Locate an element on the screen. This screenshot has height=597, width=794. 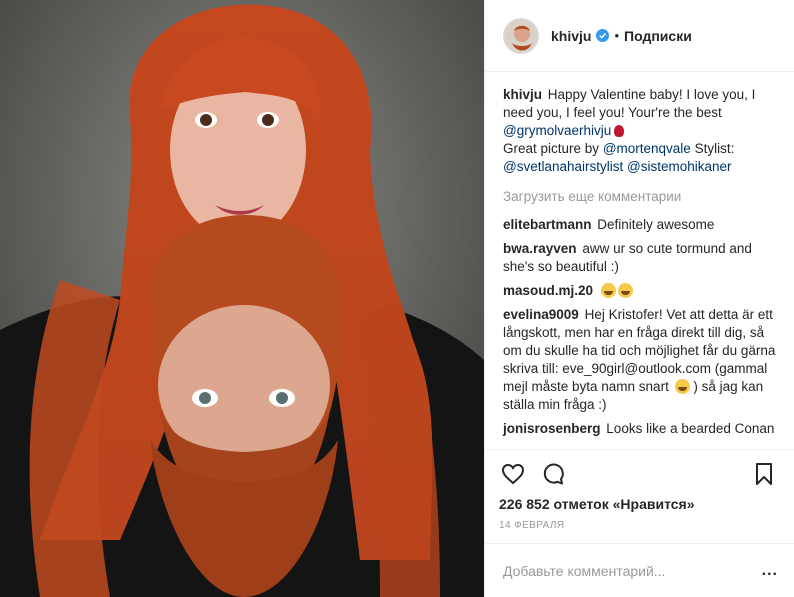
caption-text: Stylist: is located at coordinates (714, 148).